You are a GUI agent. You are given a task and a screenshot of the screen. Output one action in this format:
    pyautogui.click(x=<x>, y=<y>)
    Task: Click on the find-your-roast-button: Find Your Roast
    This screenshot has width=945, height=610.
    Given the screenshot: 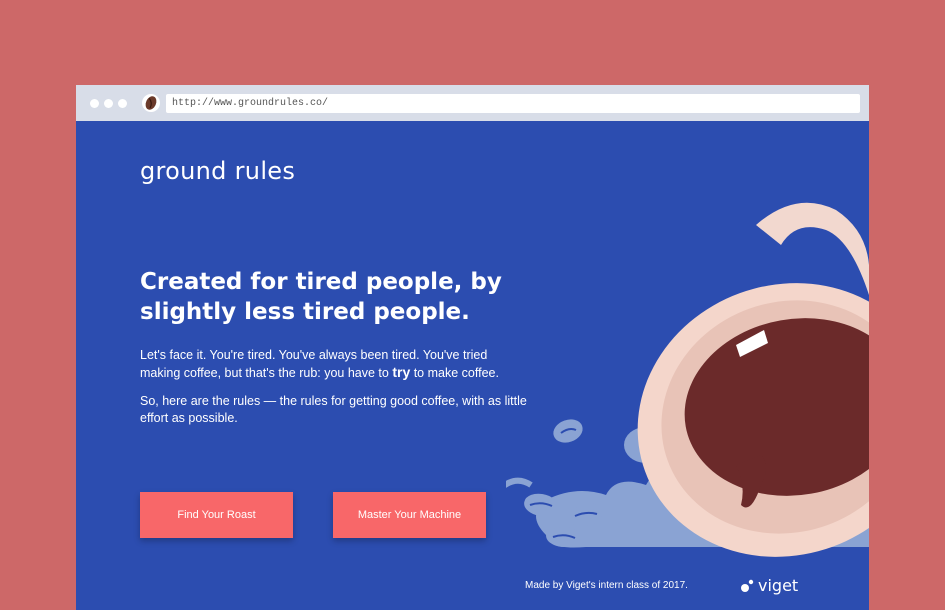 What is the action you would take?
    pyautogui.click(x=216, y=515)
    